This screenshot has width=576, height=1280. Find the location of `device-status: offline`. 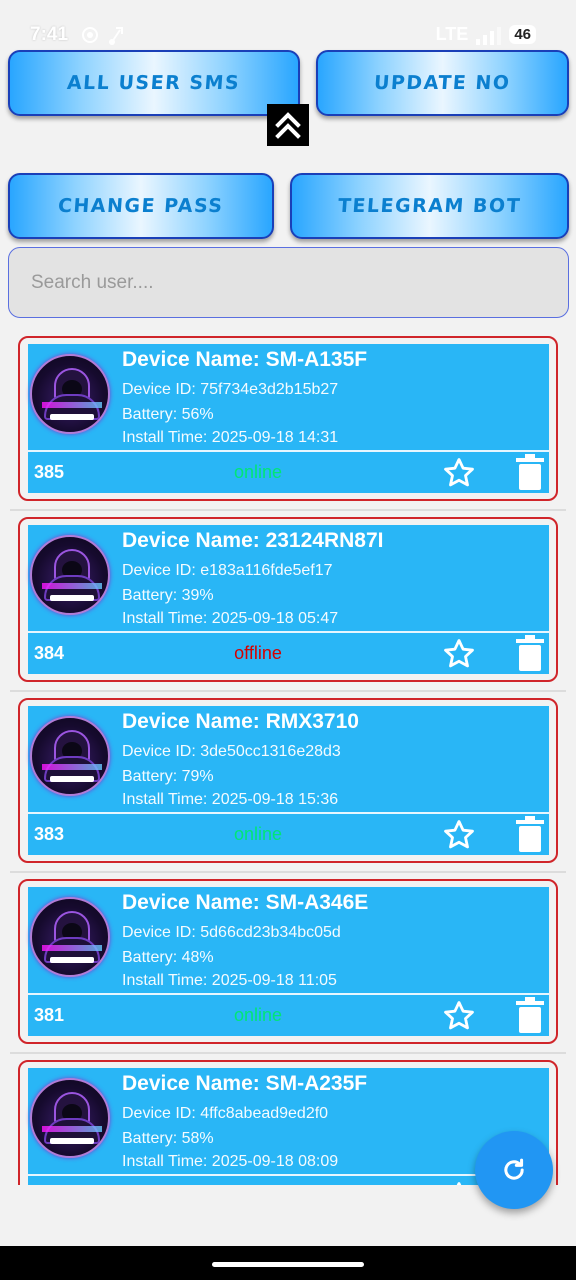

device-status: offline is located at coordinates (258, 653).